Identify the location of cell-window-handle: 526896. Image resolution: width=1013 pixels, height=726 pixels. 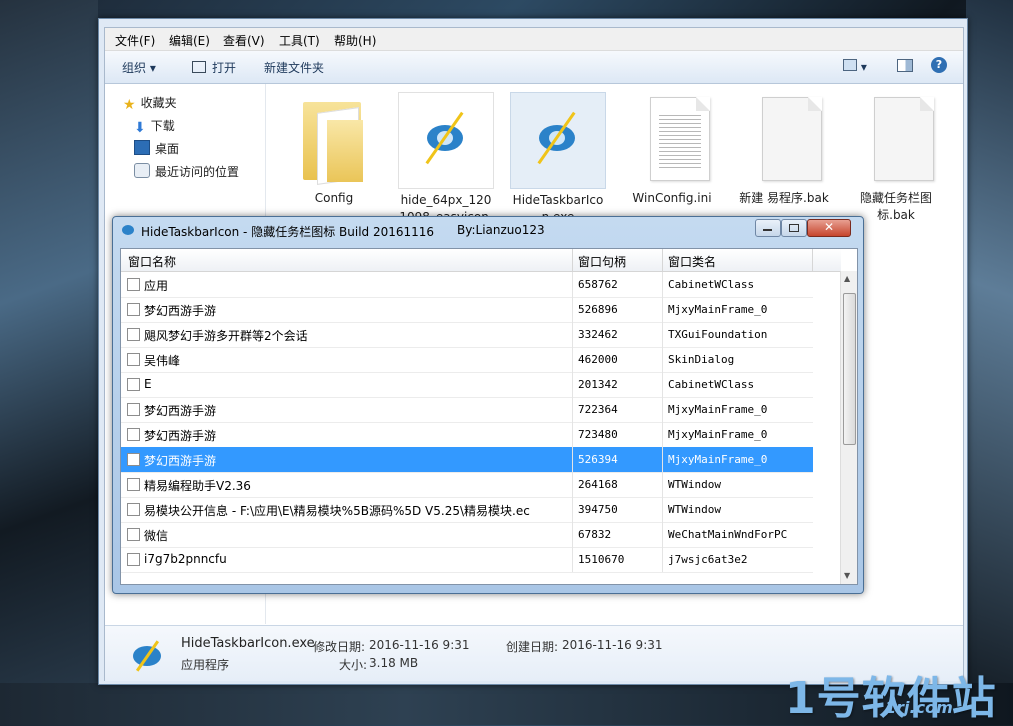
(598, 309).